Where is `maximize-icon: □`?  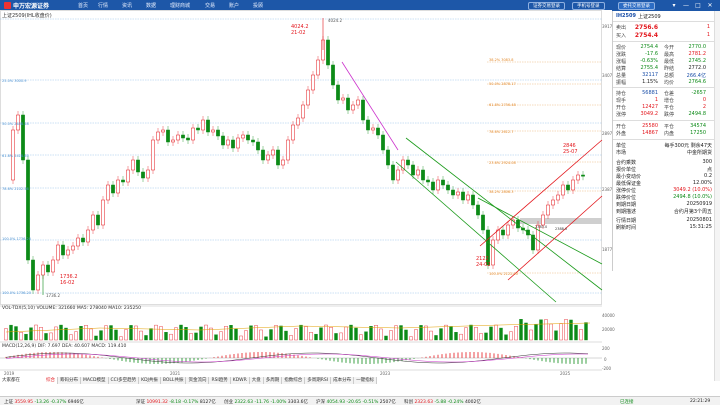
maximize-icon: □ is located at coordinates (698, 5).